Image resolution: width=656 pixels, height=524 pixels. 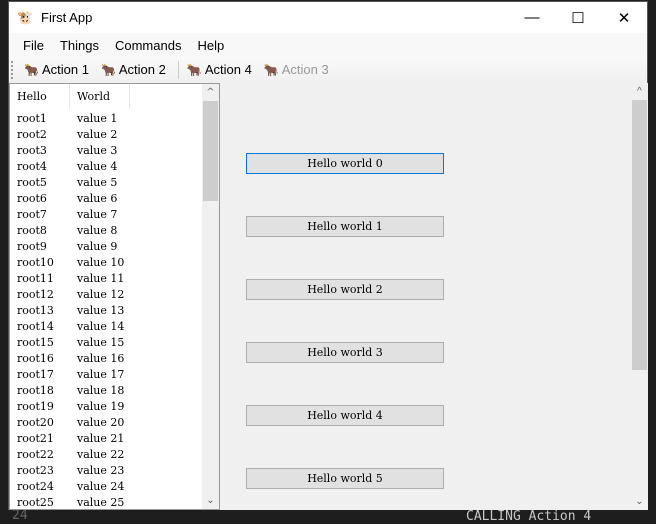 I want to click on panel-scrollbar: ^ ⌄, so click(x=639, y=296).